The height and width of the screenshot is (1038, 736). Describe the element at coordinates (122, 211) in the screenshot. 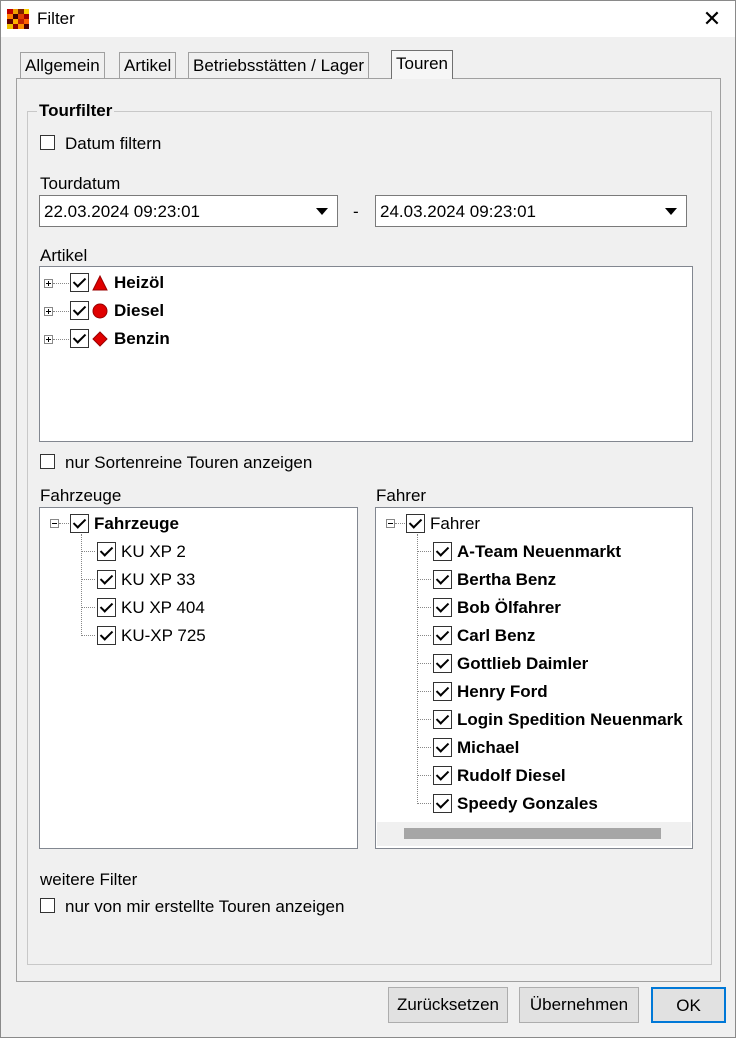

I see `date-from-value: 22.03.2024 09:23:01` at that location.